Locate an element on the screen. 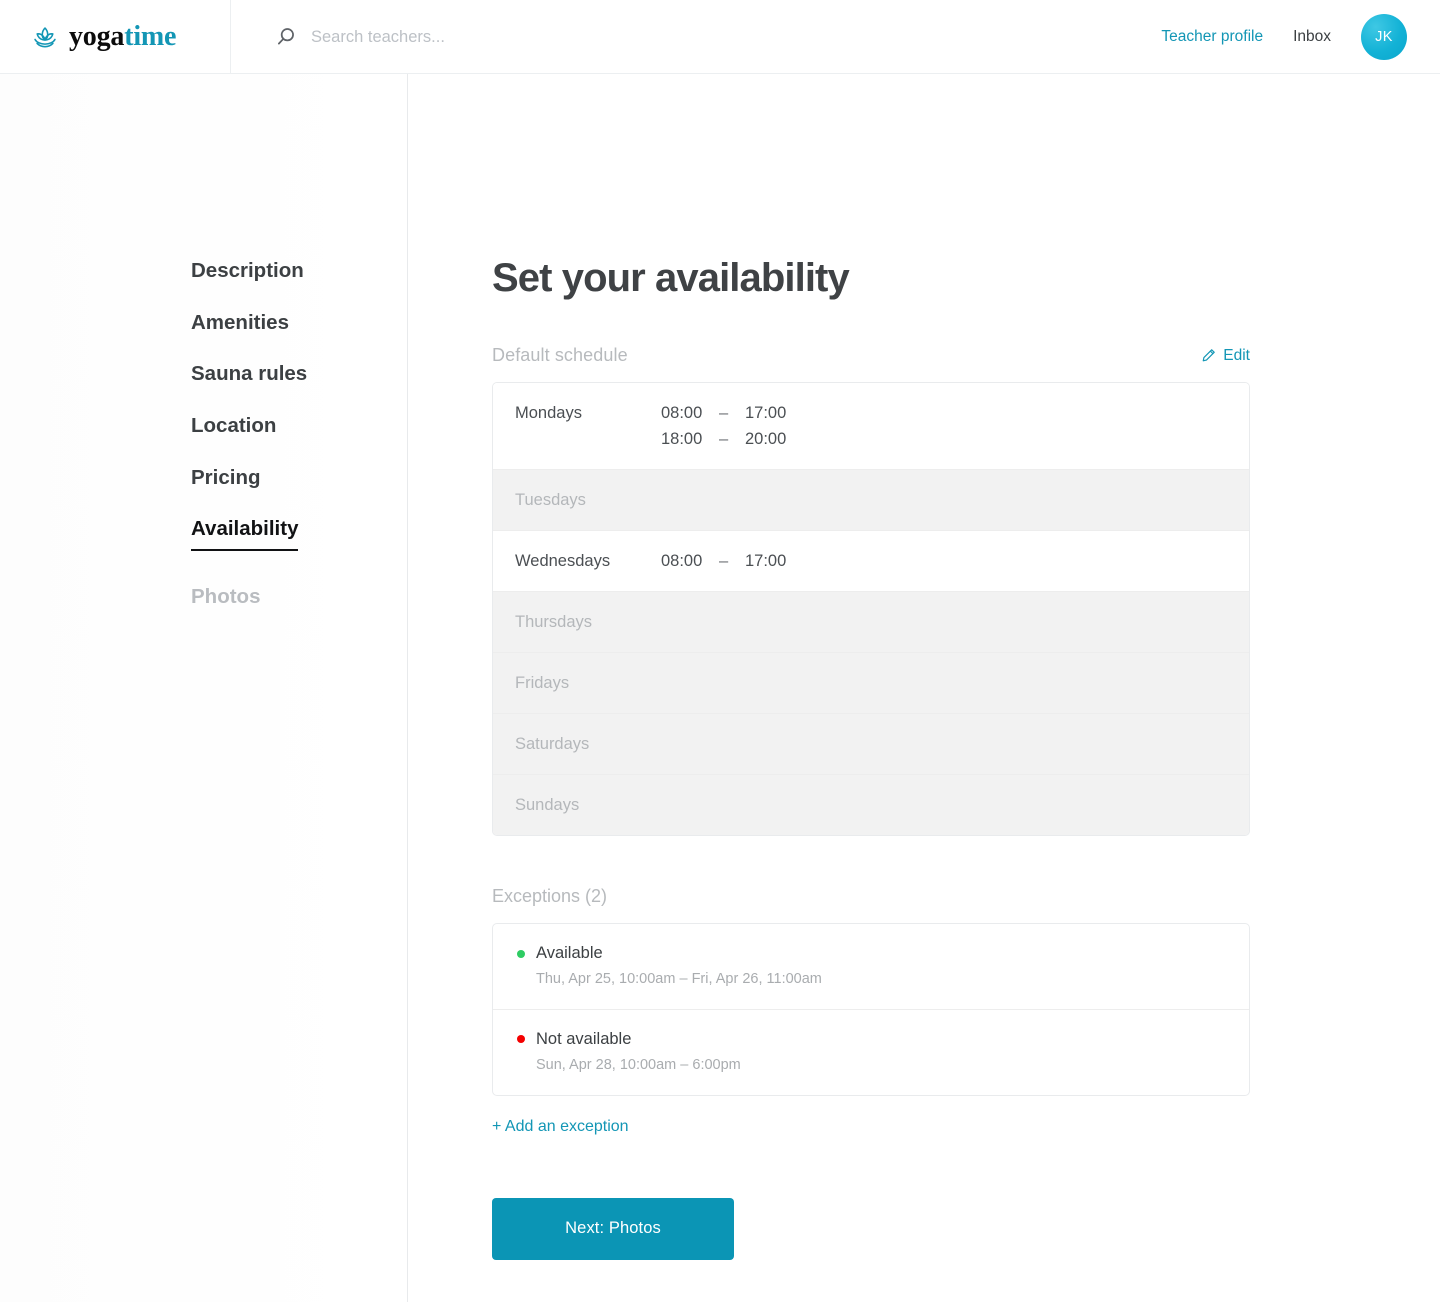  add-exception-link: + Add an exception is located at coordinates (560, 1127).